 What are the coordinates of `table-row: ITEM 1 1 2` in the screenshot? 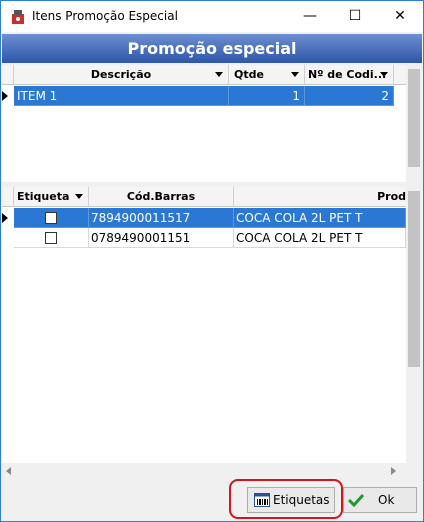 It's located at (204, 96).